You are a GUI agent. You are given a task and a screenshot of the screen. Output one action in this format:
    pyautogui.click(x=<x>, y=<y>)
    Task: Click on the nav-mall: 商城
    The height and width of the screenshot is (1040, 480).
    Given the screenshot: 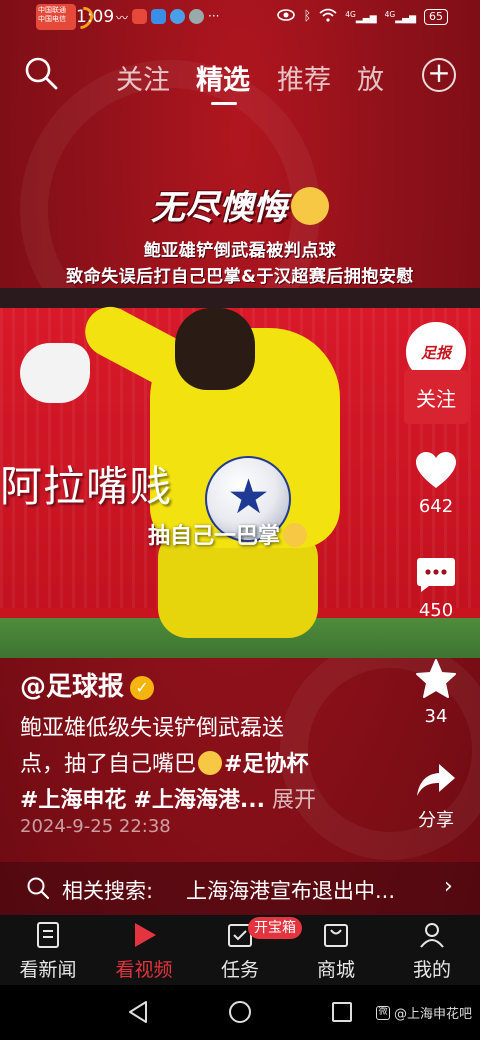 What is the action you would take?
    pyautogui.click(x=336, y=951)
    